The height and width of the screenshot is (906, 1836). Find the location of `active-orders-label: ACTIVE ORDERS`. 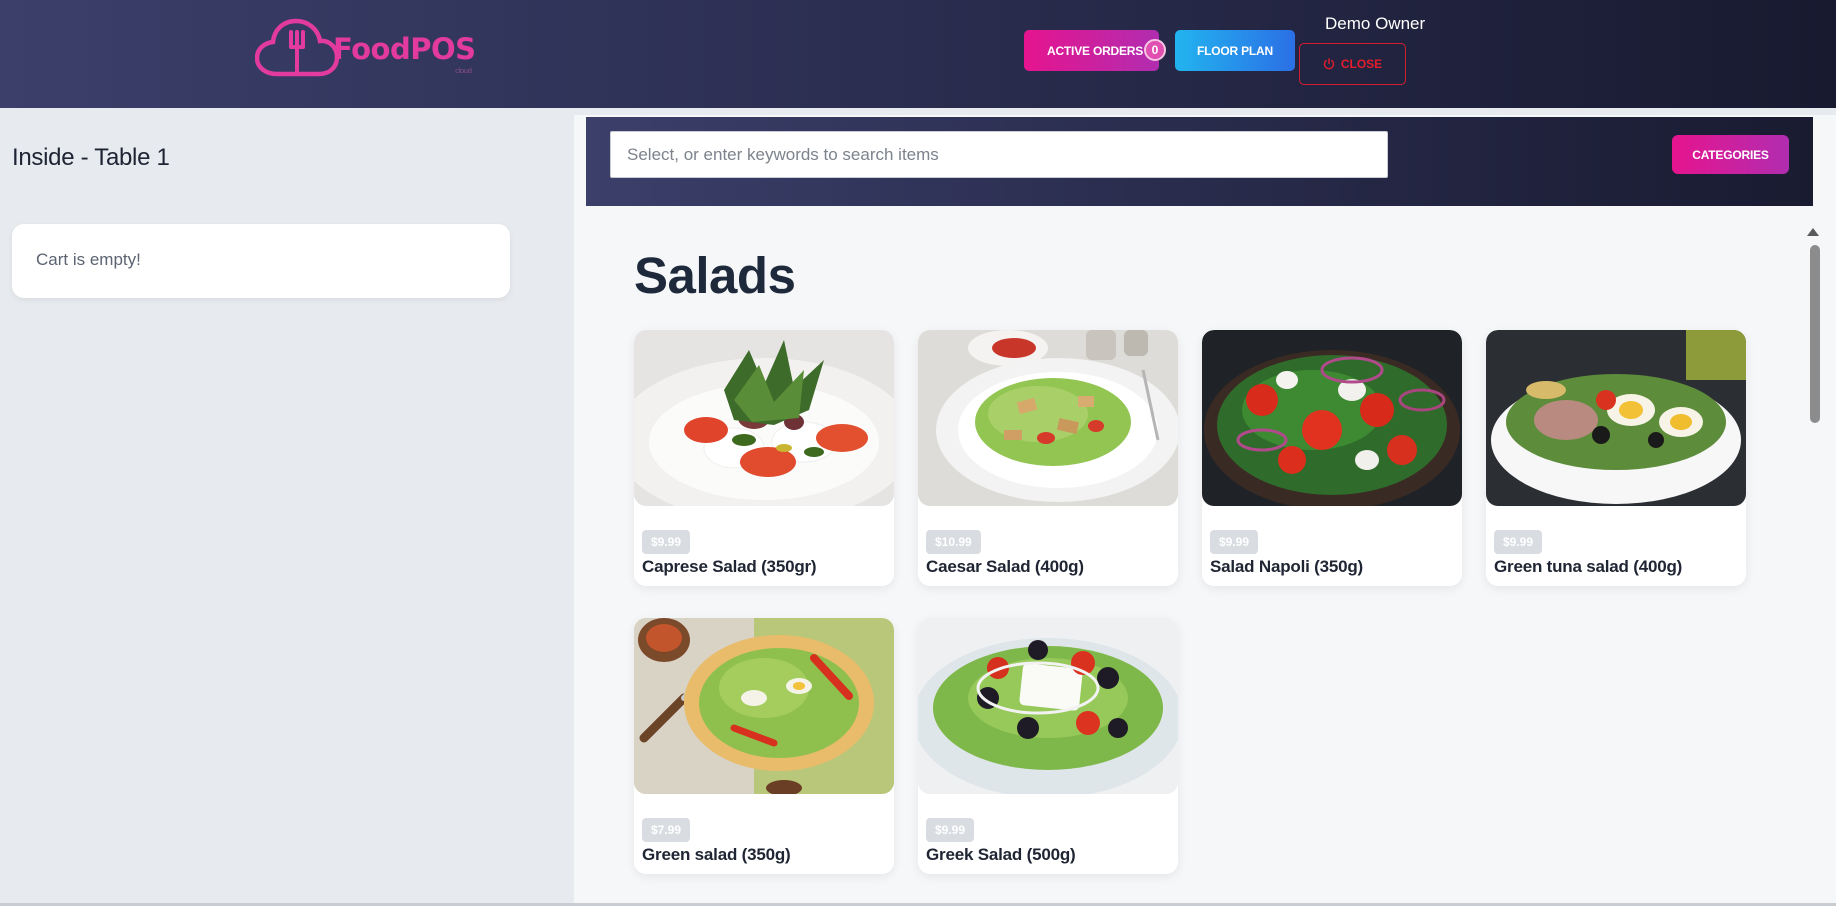

active-orders-label: ACTIVE ORDERS is located at coordinates (1095, 50).